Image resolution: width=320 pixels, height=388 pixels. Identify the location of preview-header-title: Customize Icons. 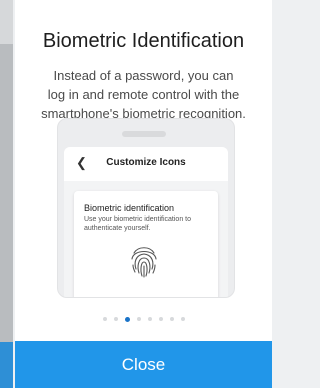
(146, 162).